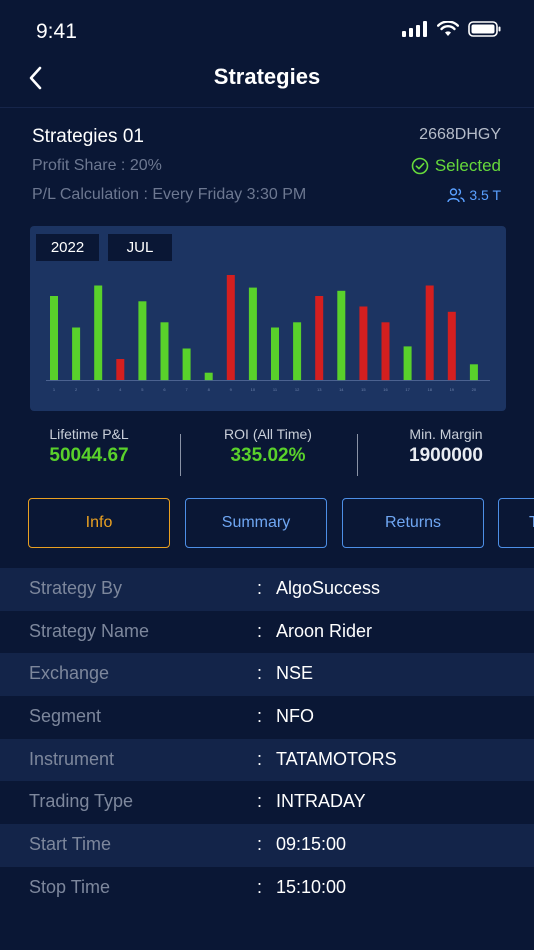  What do you see at coordinates (70, 844) in the screenshot?
I see `detail-label: Start Time` at bounding box center [70, 844].